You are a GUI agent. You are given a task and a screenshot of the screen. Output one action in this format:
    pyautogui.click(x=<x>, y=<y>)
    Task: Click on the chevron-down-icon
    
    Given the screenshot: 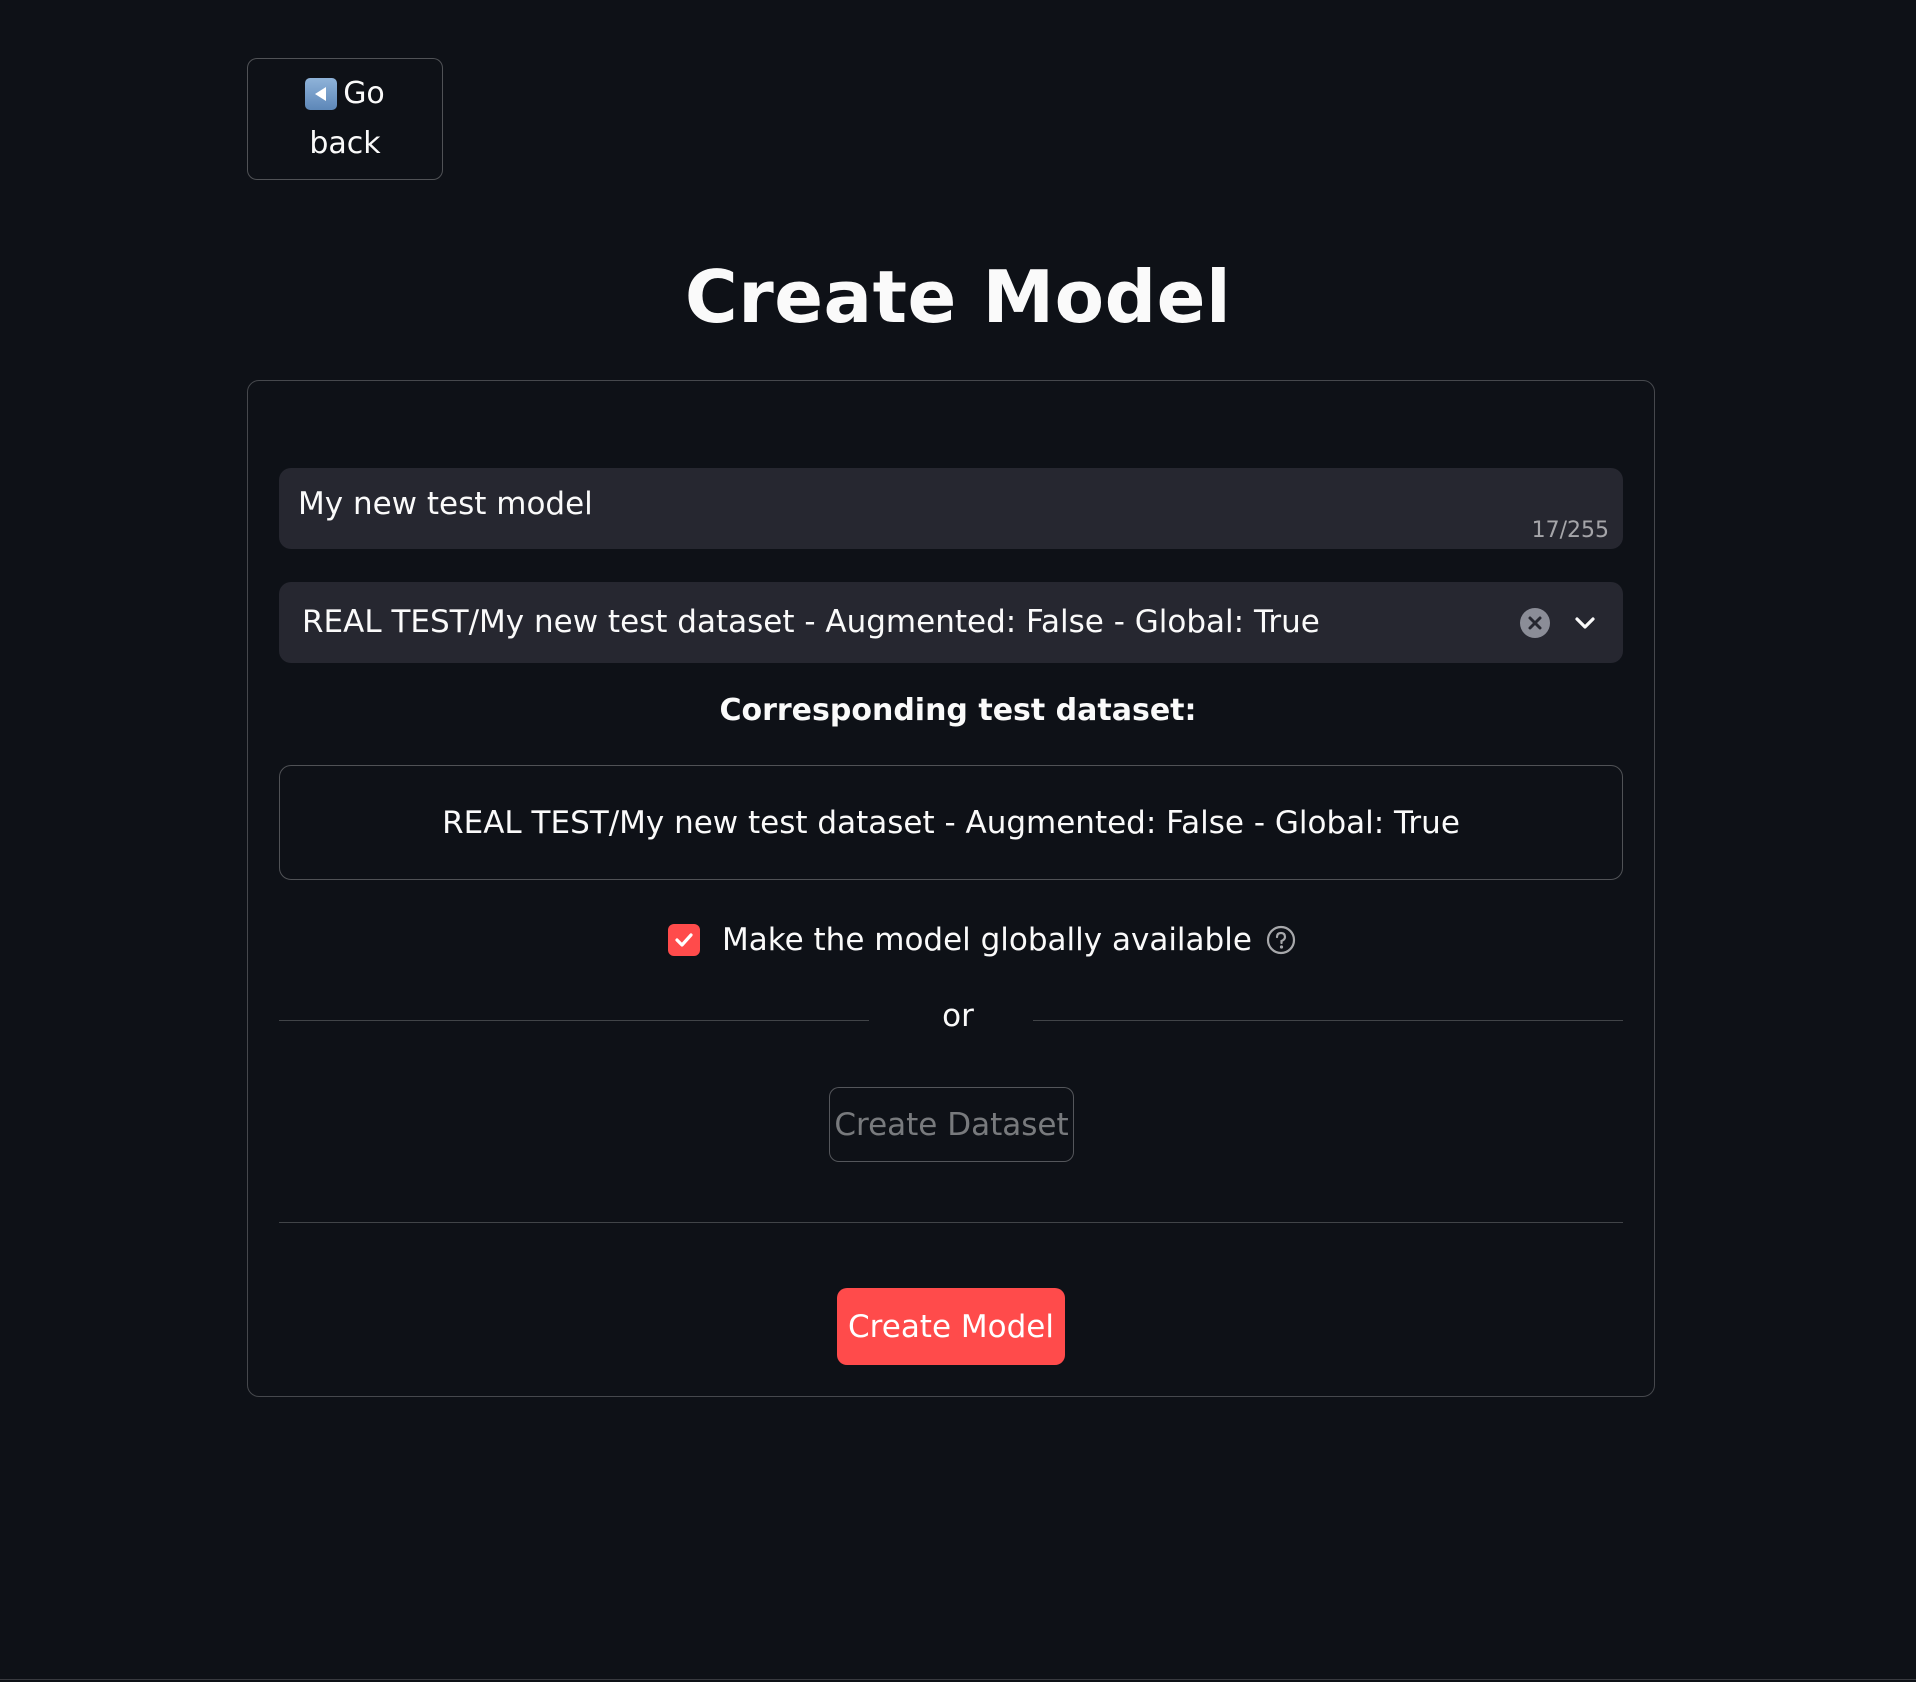 What is the action you would take?
    pyautogui.click(x=1585, y=623)
    